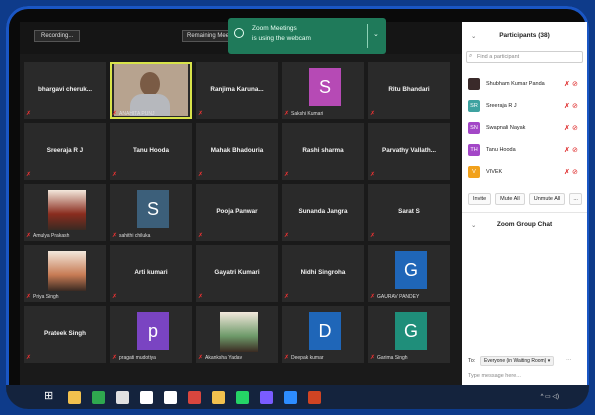 The height and width of the screenshot is (415, 595). I want to click on avatar: S, so click(153, 209).